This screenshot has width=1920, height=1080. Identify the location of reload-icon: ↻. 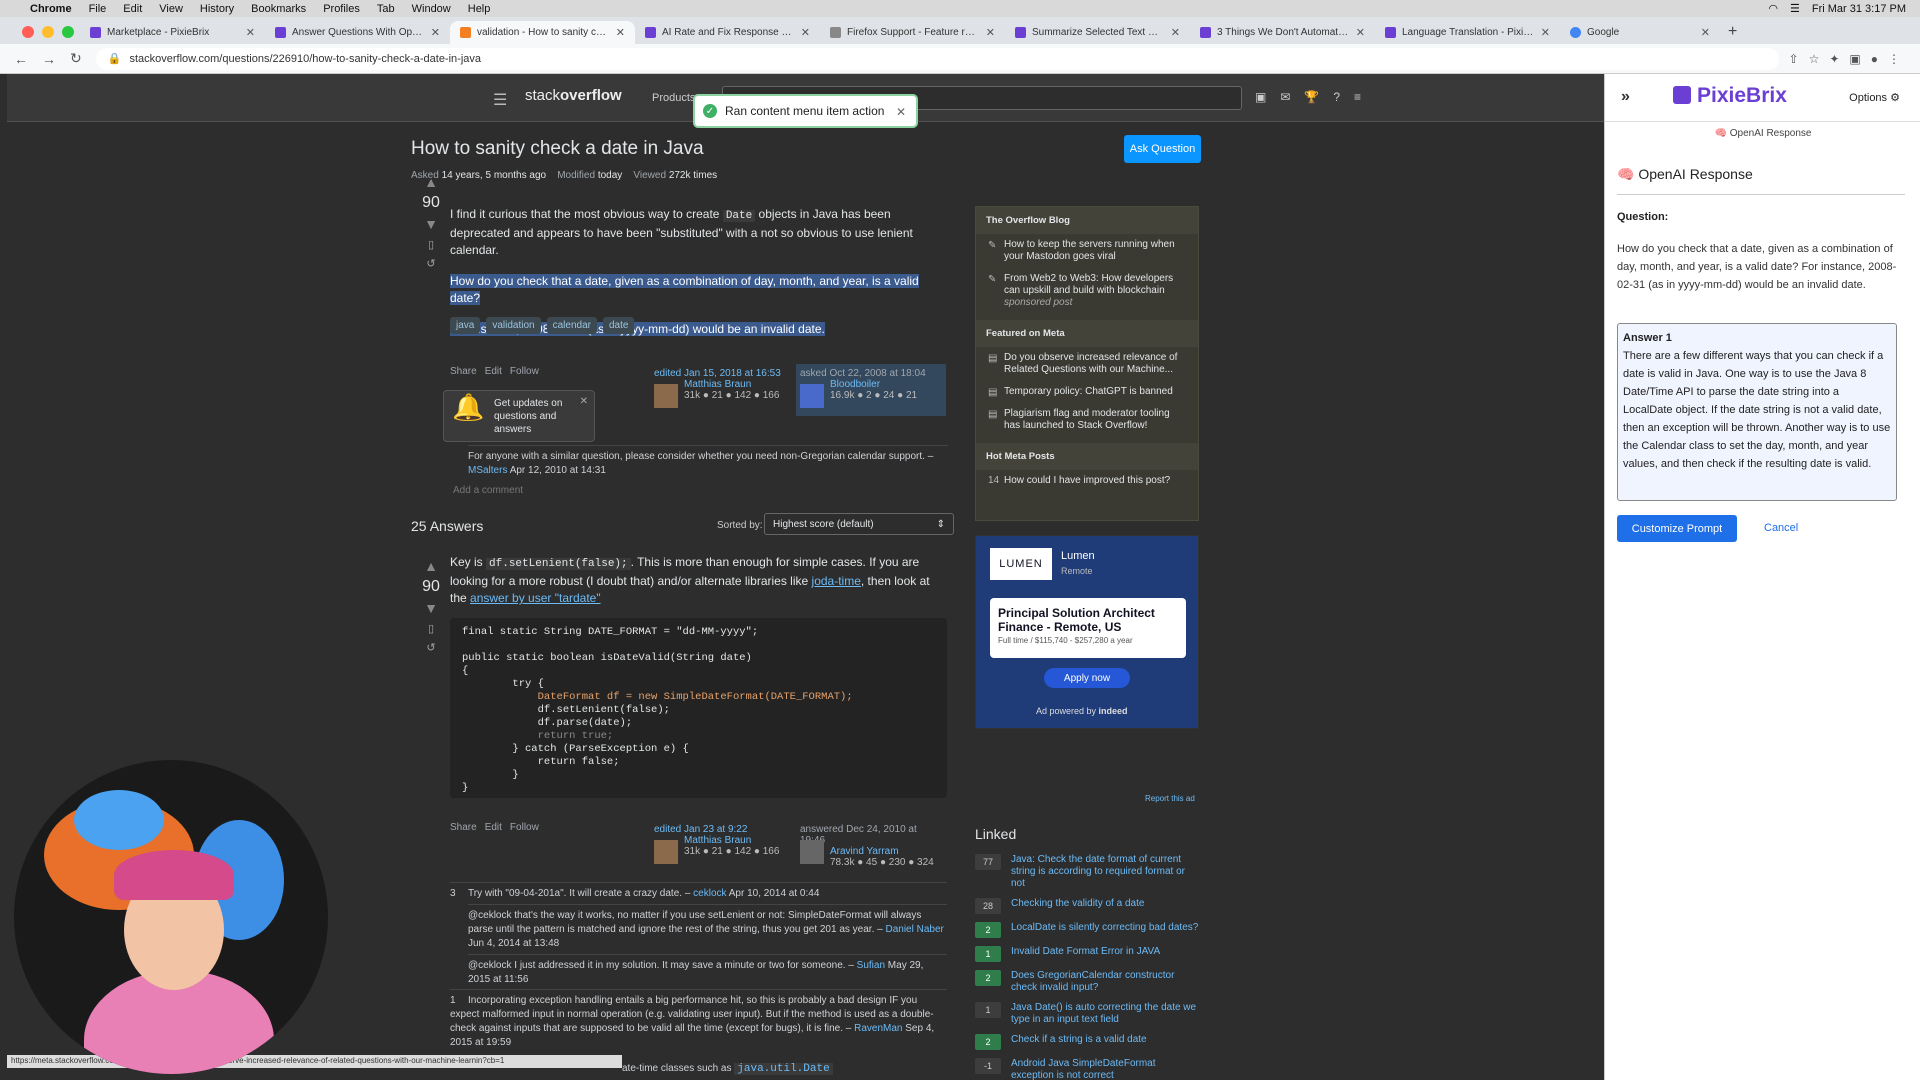
(76, 58).